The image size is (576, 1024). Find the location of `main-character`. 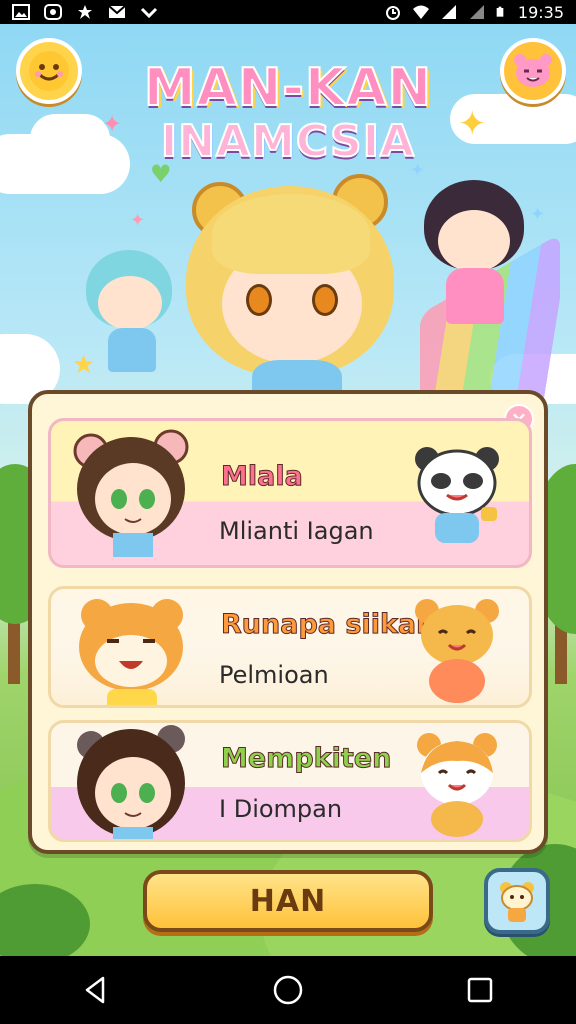

main-character is located at coordinates (291, 295).